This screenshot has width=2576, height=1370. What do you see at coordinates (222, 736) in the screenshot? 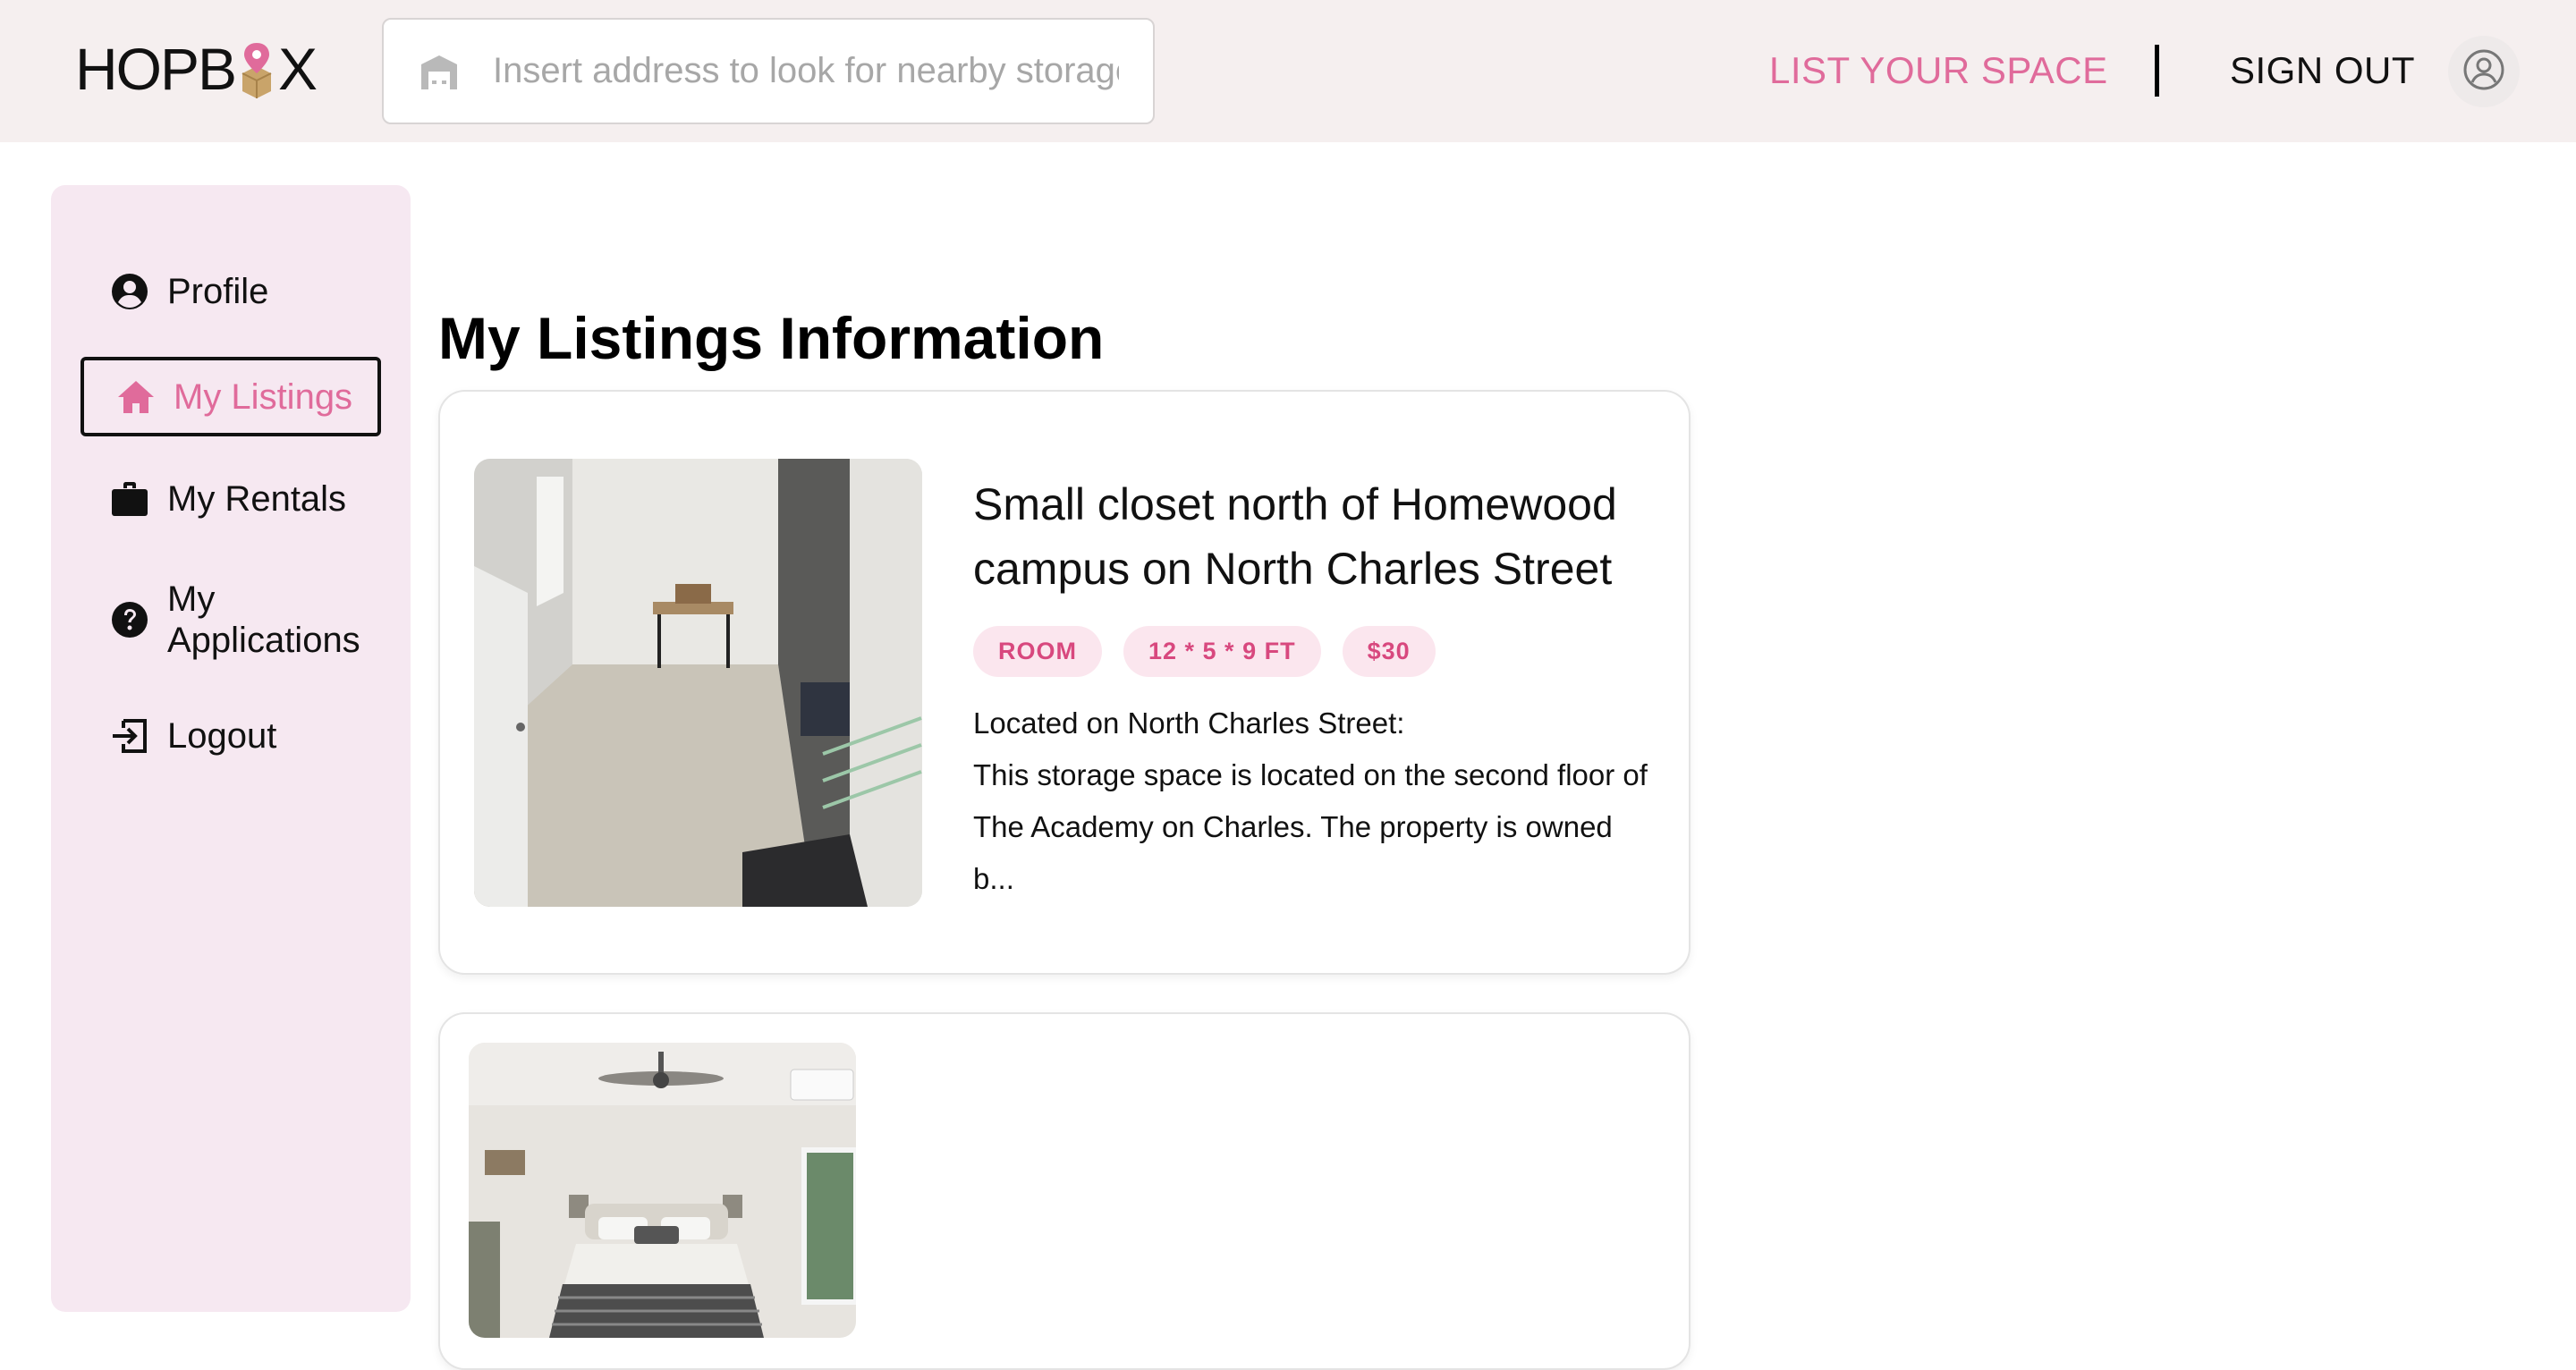
I see `sidebar-item-label: Logout` at bounding box center [222, 736].